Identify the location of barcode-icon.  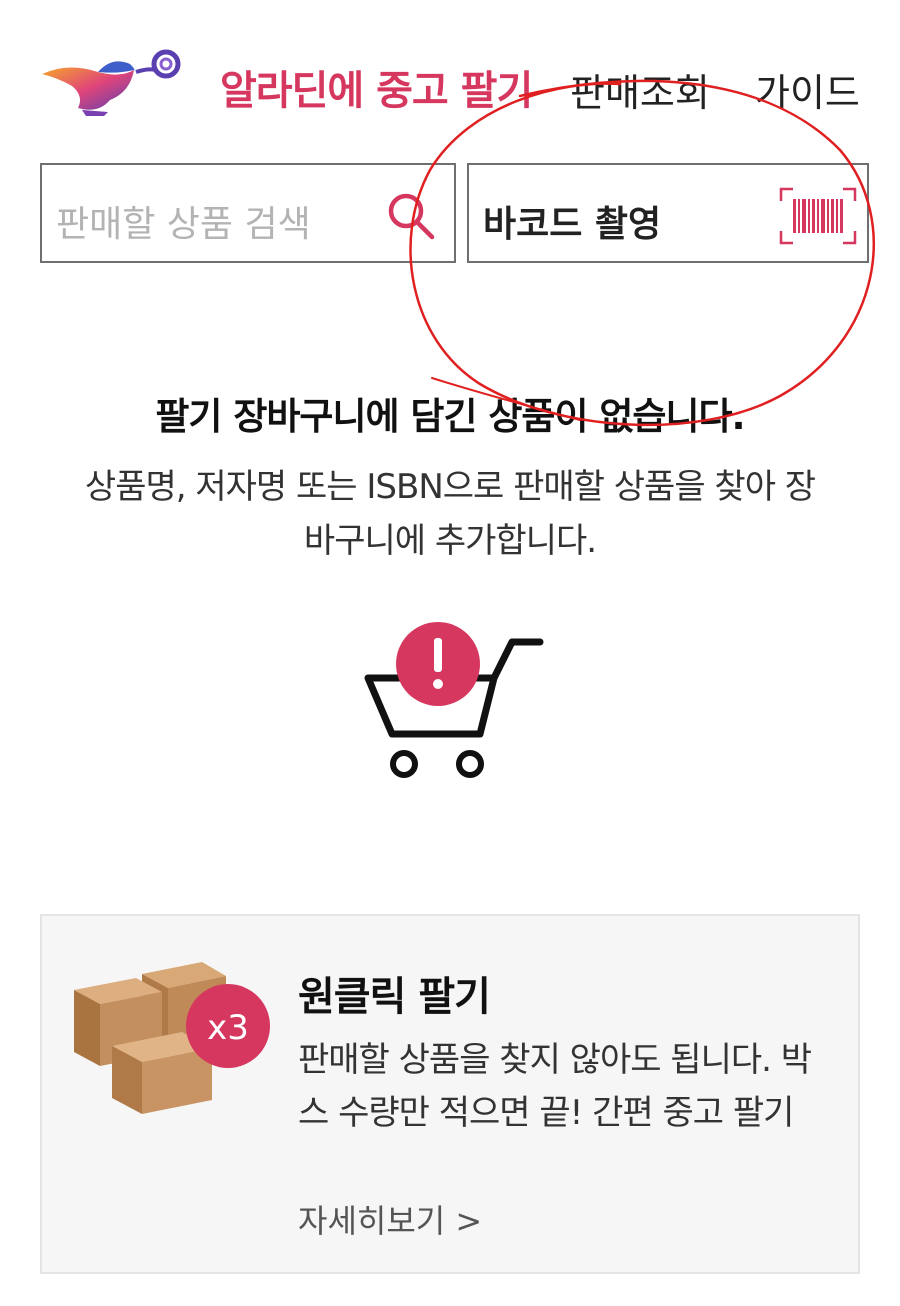
(818, 216).